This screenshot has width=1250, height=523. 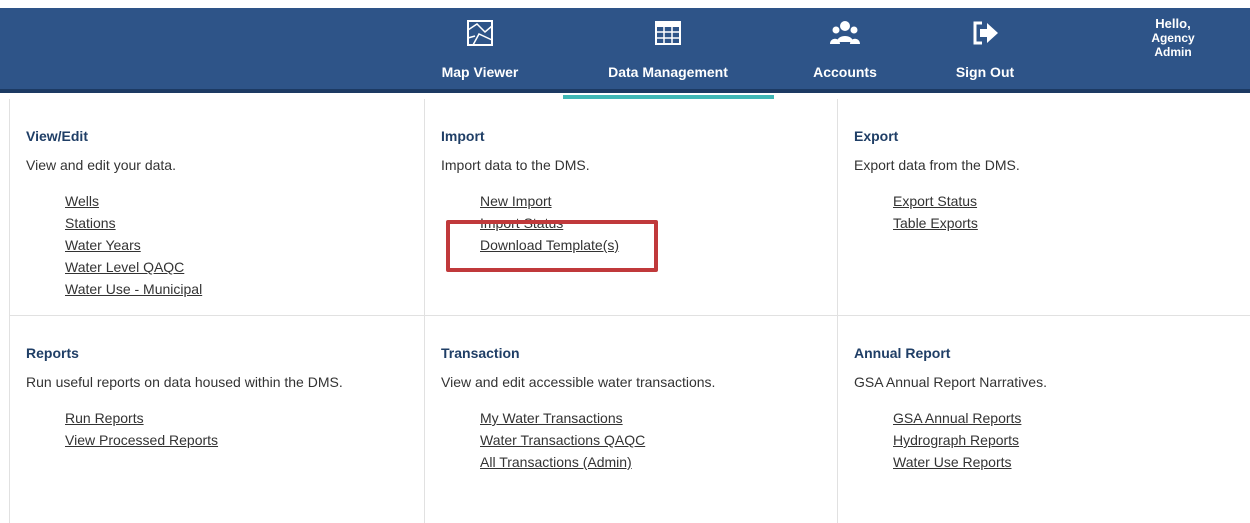 What do you see at coordinates (549, 201) in the screenshot?
I see `link-new-import: New Import` at bounding box center [549, 201].